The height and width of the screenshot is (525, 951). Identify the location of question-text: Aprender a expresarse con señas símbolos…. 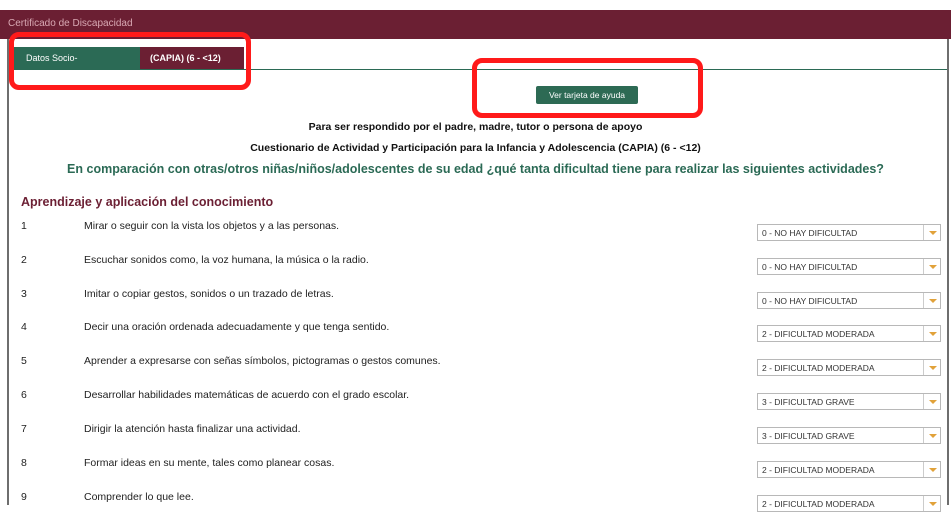
(262, 361).